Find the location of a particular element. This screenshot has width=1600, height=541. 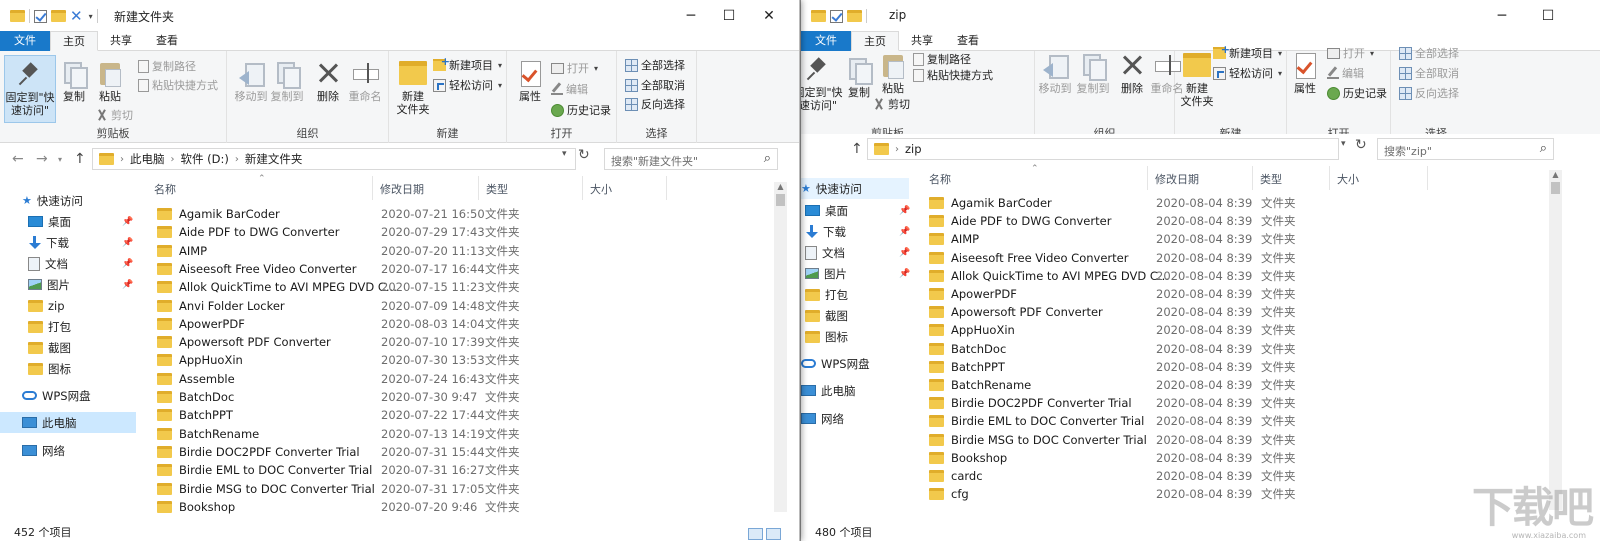

nav-folder-jietu: 截图 is located at coordinates (824, 315).